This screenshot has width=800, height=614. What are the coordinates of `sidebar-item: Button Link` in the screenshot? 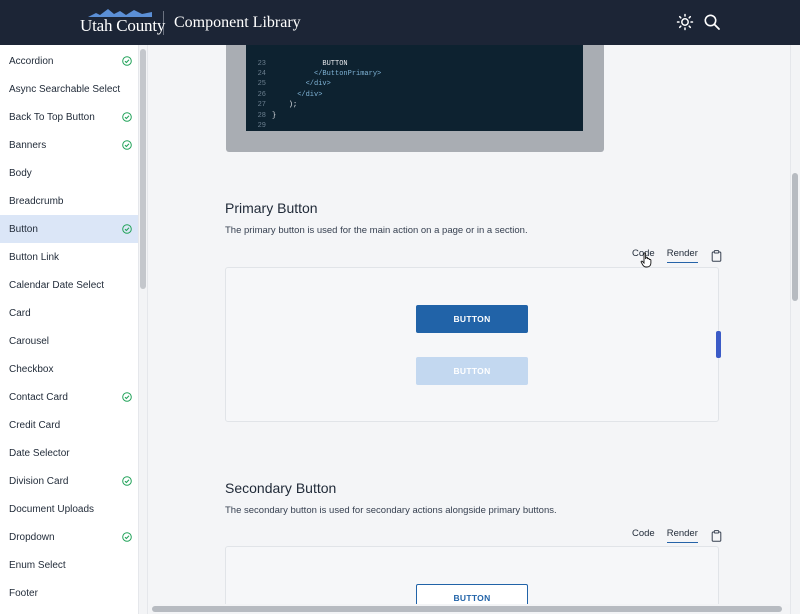 It's located at (69, 257).